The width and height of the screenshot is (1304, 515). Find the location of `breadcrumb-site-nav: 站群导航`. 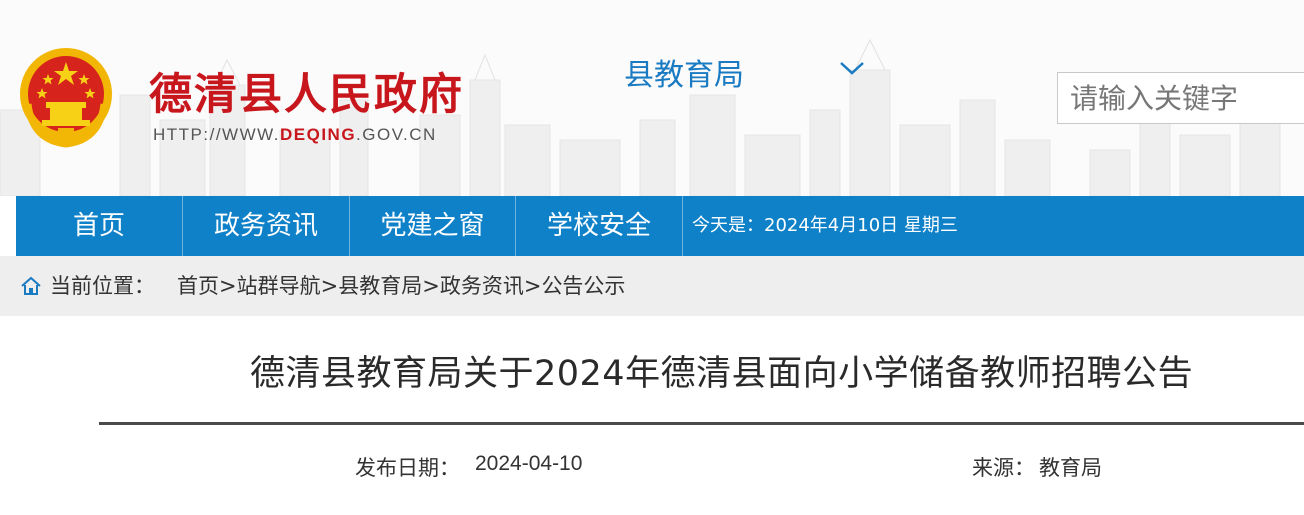

breadcrumb-site-nav: 站群导航 is located at coordinates (279, 286).